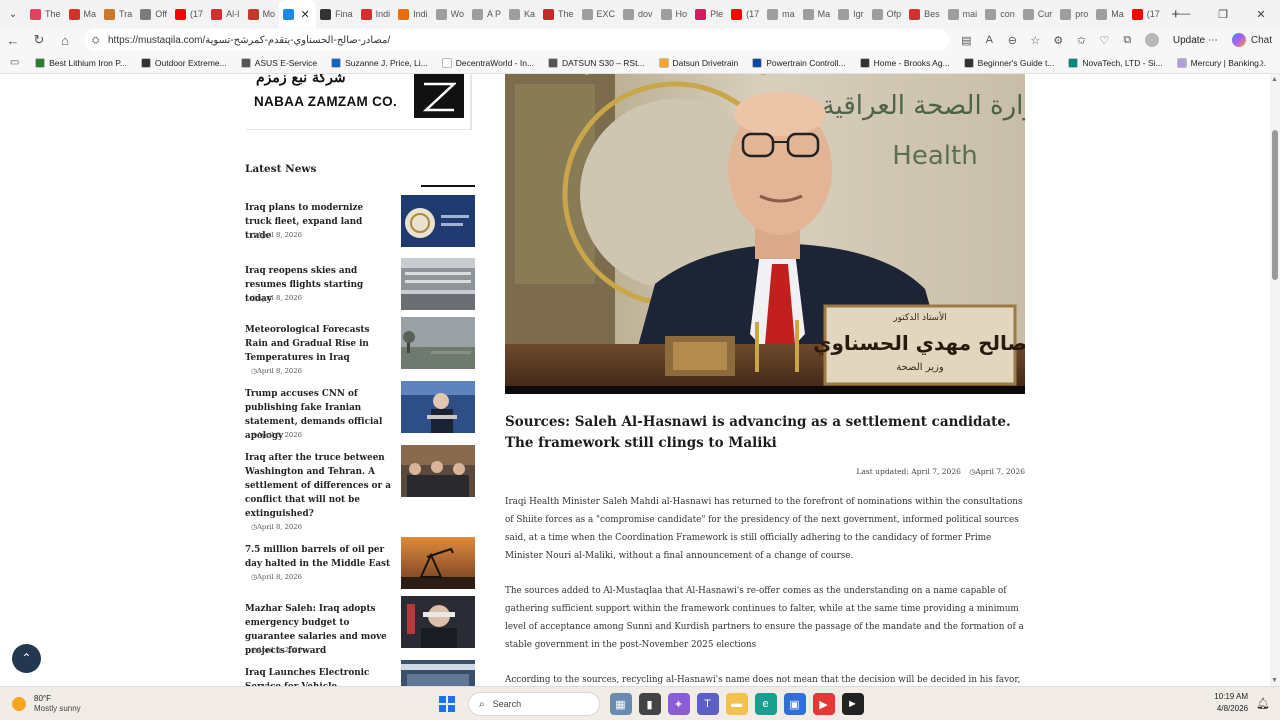 The height and width of the screenshot is (720, 1280). Describe the element at coordinates (447, 704) in the screenshot. I see `start-button` at that location.